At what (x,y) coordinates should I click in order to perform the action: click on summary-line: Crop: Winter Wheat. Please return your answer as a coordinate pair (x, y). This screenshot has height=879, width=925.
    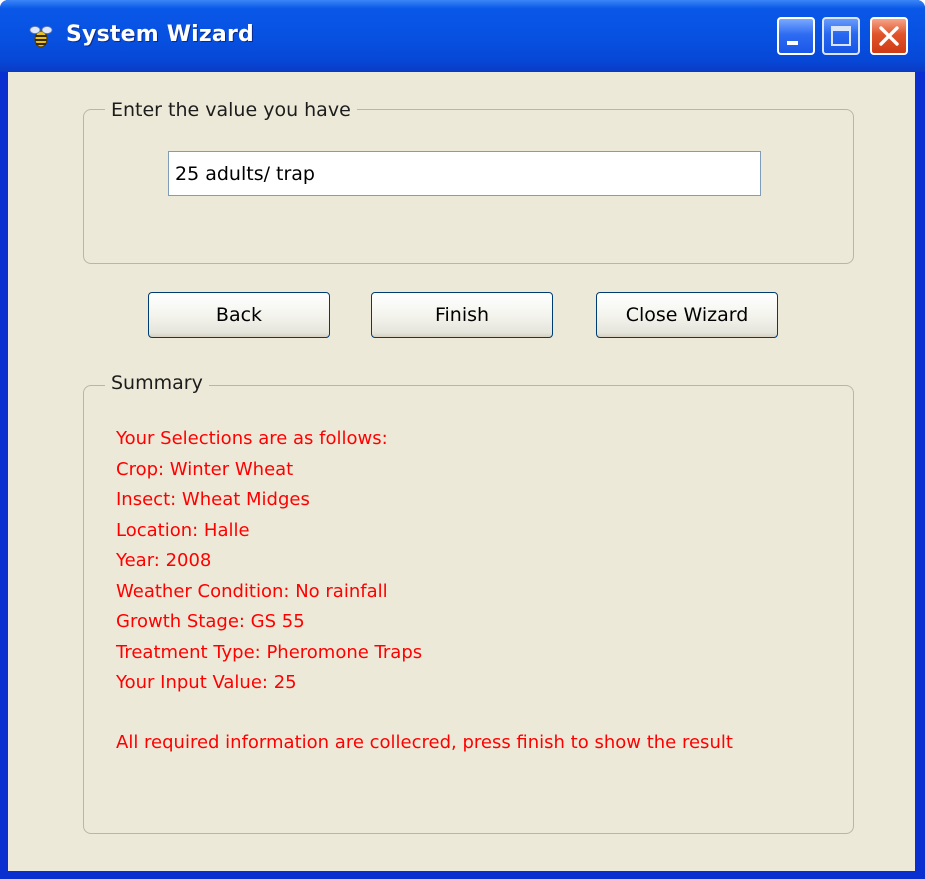
    Looking at the image, I should click on (205, 469).